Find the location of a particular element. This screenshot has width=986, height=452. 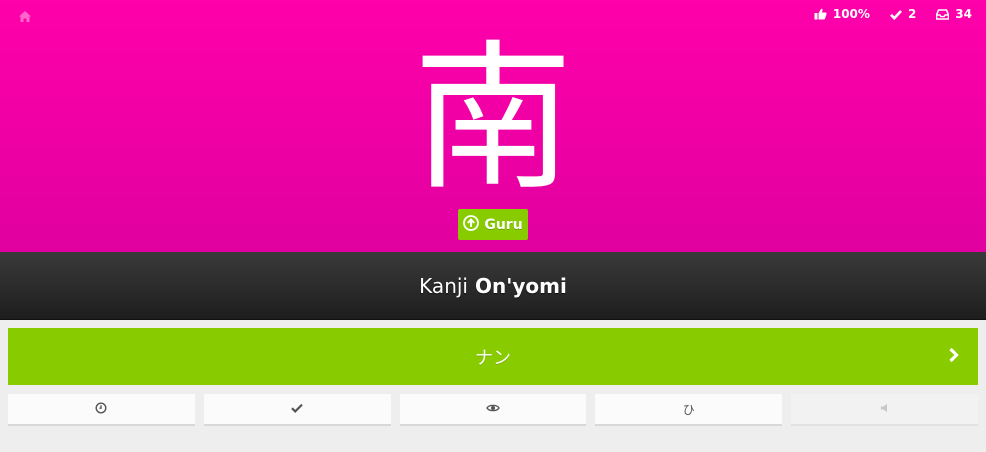

kana-chart-button: ひ is located at coordinates (689, 410).